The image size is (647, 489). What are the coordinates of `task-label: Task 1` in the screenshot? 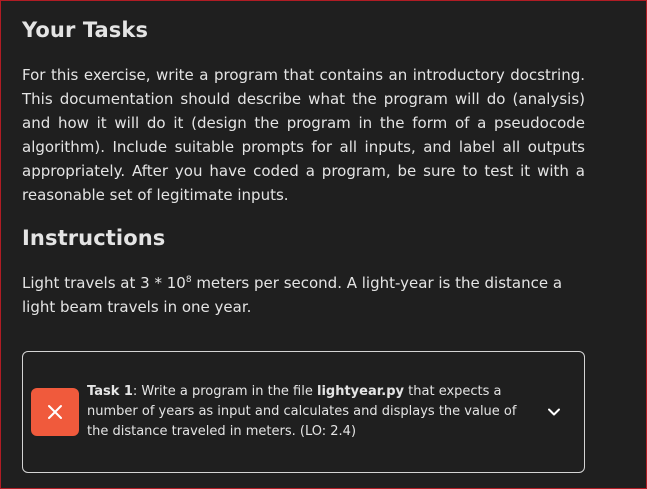 It's located at (110, 391).